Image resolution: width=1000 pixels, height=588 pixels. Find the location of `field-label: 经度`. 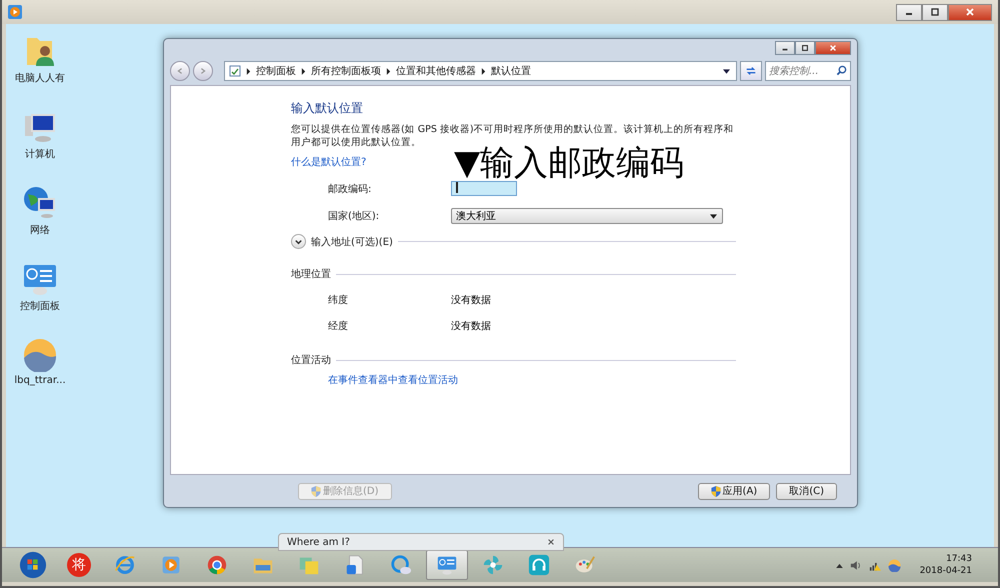

field-label: 经度 is located at coordinates (338, 326).